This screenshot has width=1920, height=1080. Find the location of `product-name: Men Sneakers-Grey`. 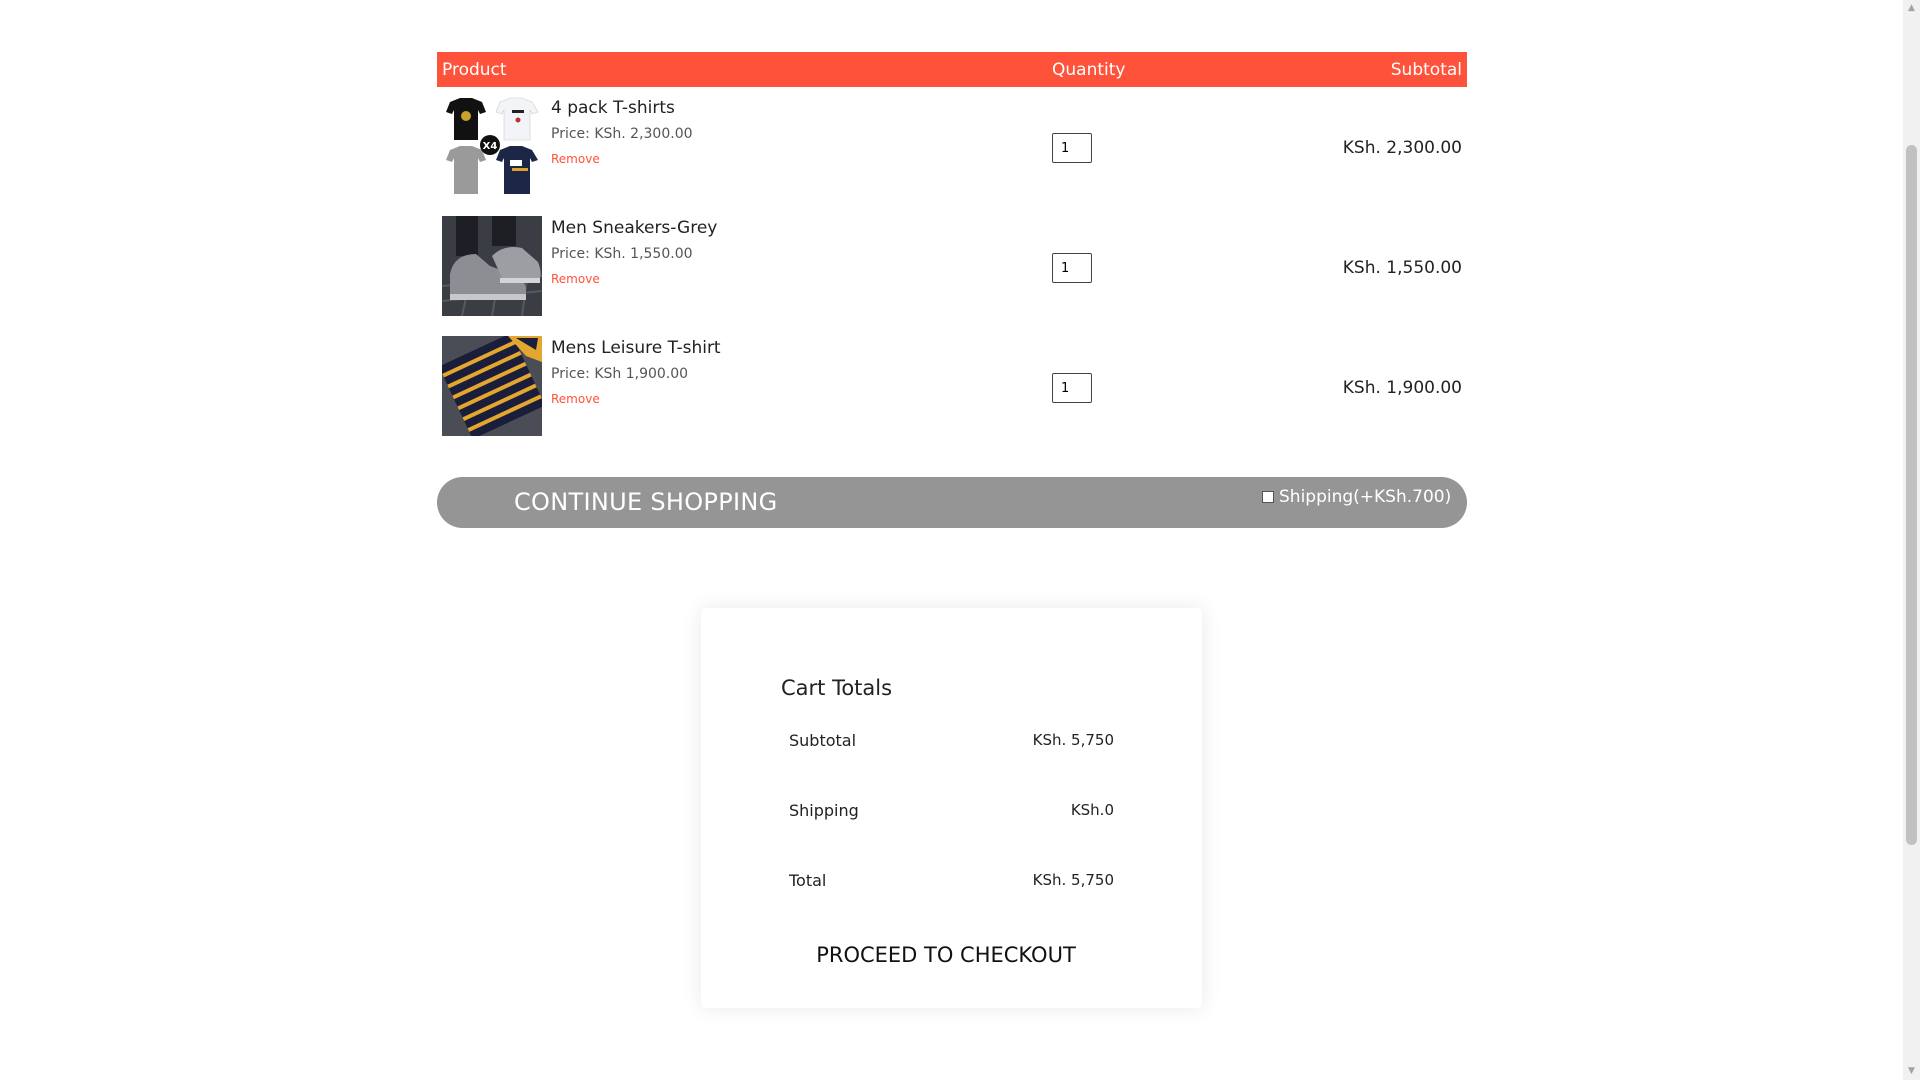

product-name: Men Sneakers-Grey is located at coordinates (634, 228).